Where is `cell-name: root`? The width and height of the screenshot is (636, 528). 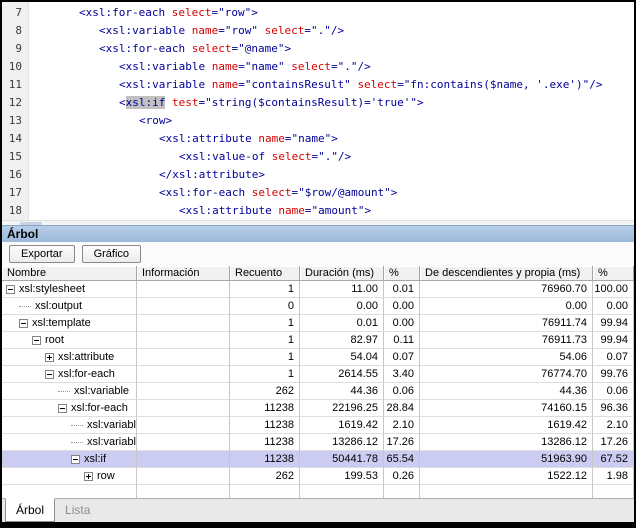
cell-name: root is located at coordinates (69, 340).